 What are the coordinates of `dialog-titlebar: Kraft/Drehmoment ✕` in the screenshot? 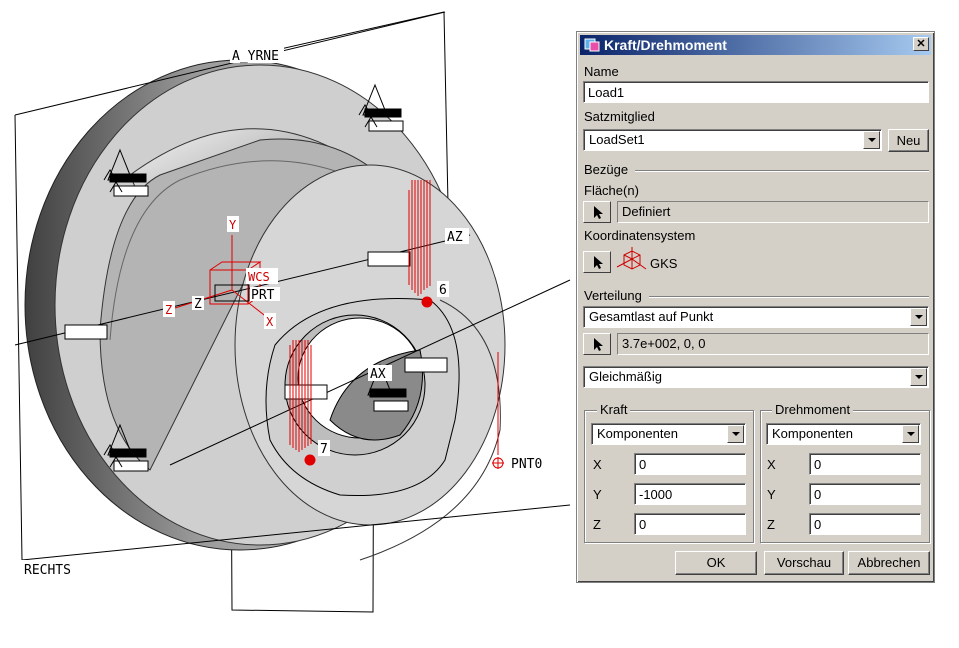 It's located at (755, 45).